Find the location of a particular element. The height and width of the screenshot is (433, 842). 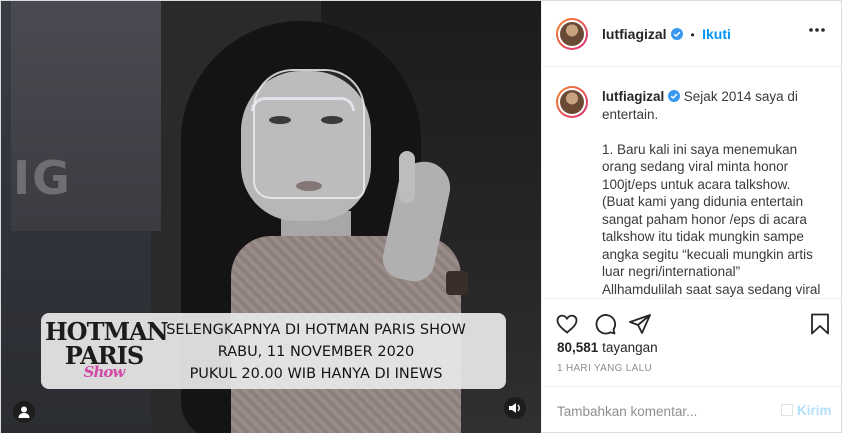

banner-line-1: SELENGKAPNYA DI HOTMAN PARIS SHOW is located at coordinates (316, 330).